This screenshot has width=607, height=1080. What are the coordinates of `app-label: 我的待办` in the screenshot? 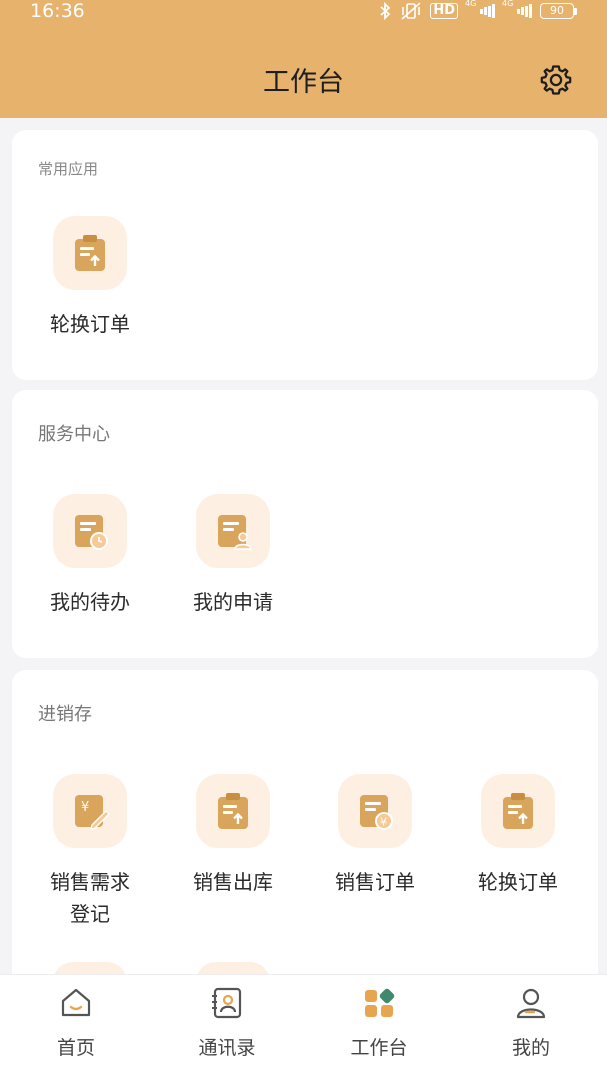 It's located at (90, 602).